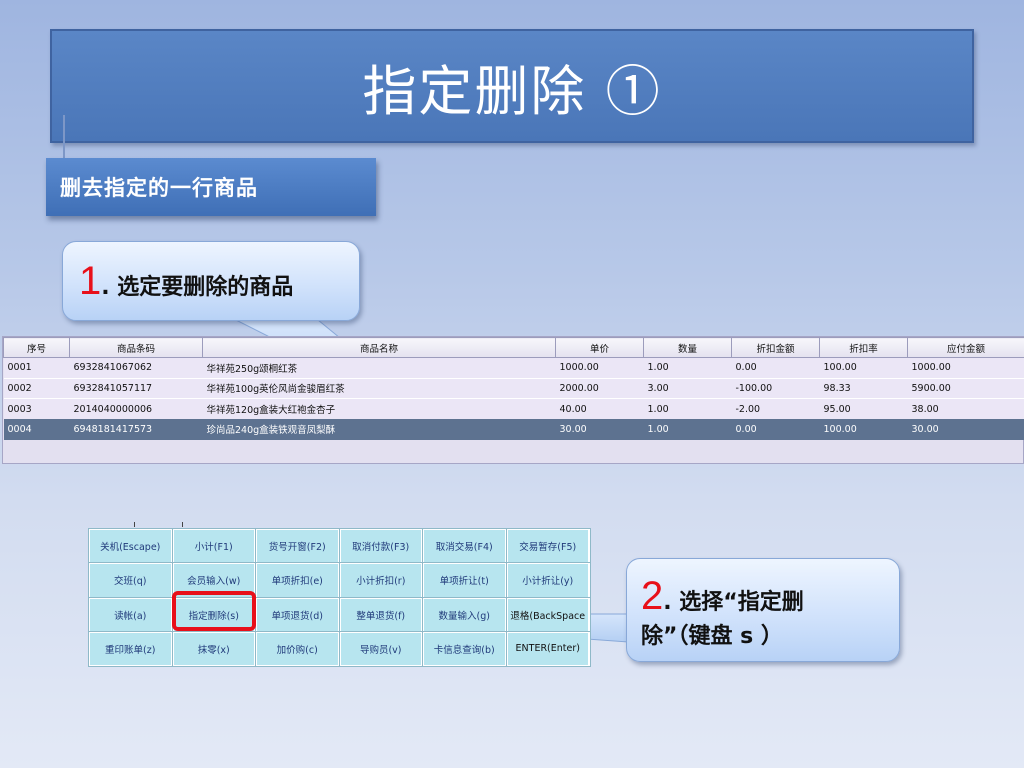 The width and height of the screenshot is (1024, 768). Describe the element at coordinates (687, 347) in the screenshot. I see `header-quantity: 数量` at that location.